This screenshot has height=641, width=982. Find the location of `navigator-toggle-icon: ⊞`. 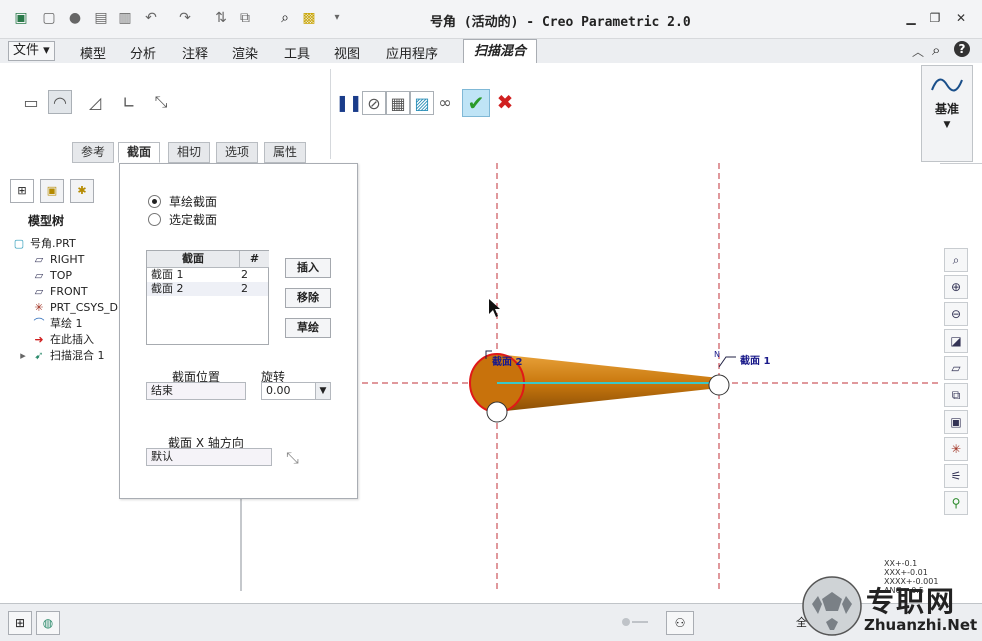

navigator-toggle-icon: ⊞ is located at coordinates (20, 623).